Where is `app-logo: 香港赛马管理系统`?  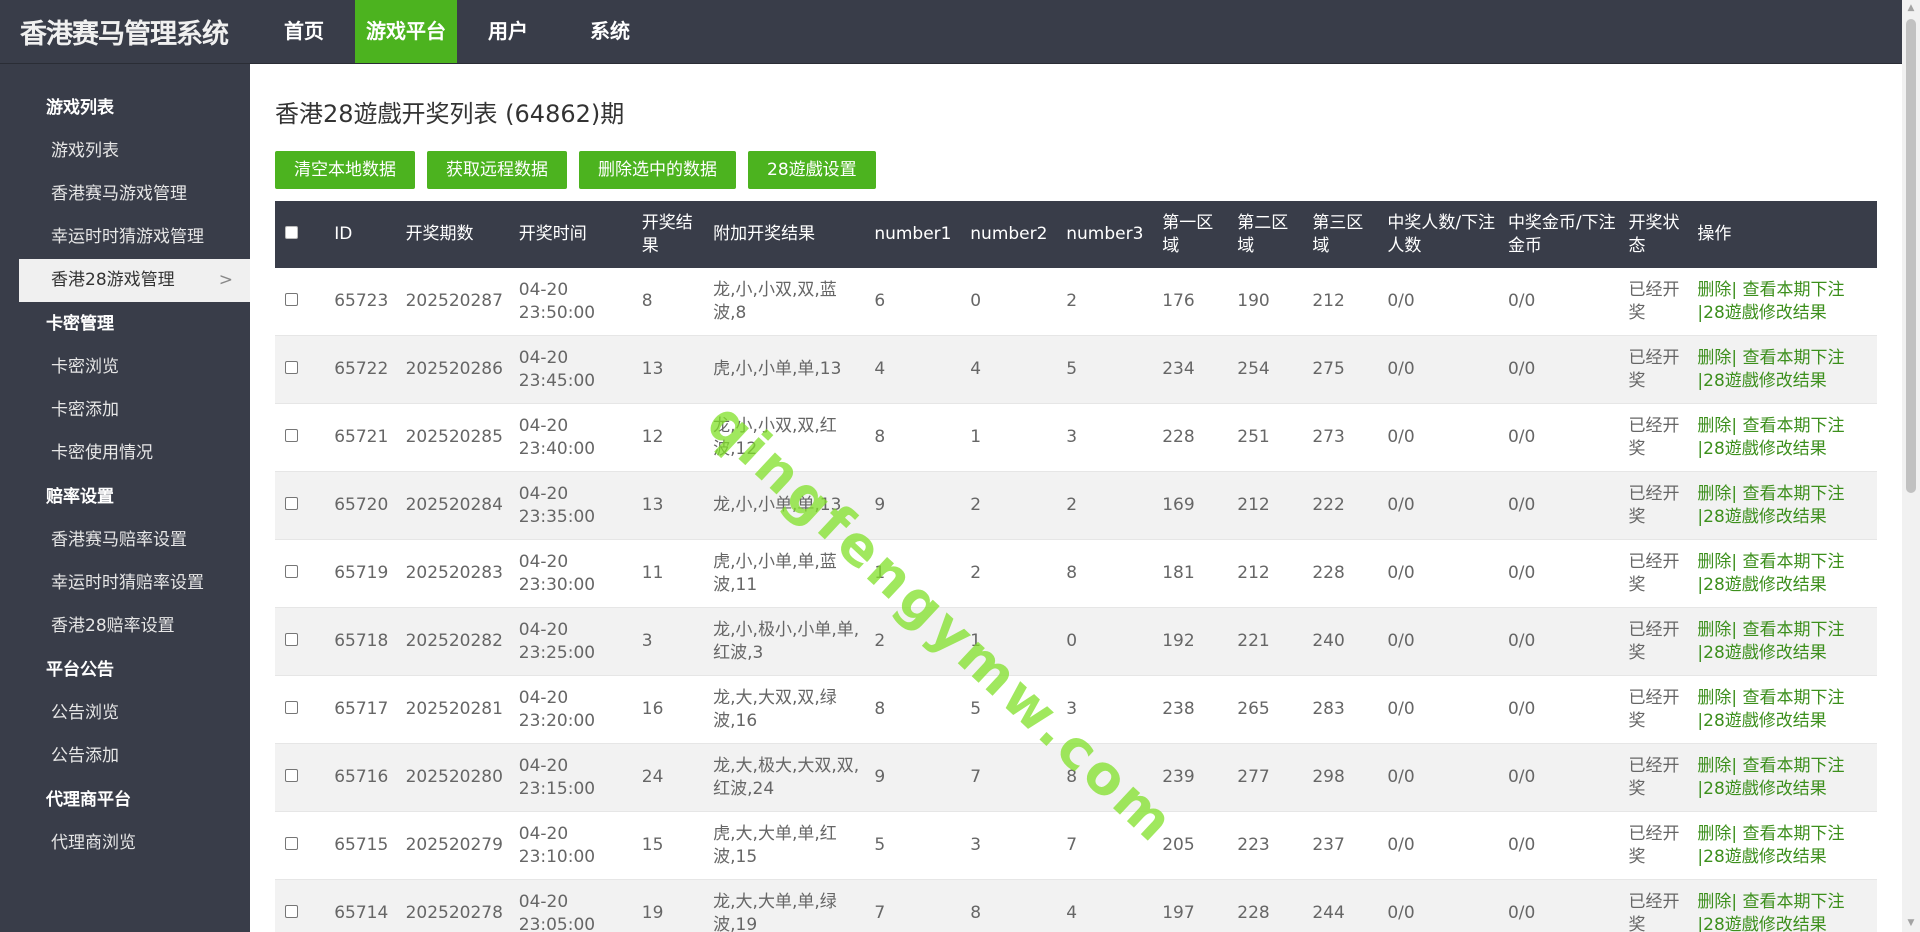 app-logo: 香港赛马管理系统 is located at coordinates (124, 31).